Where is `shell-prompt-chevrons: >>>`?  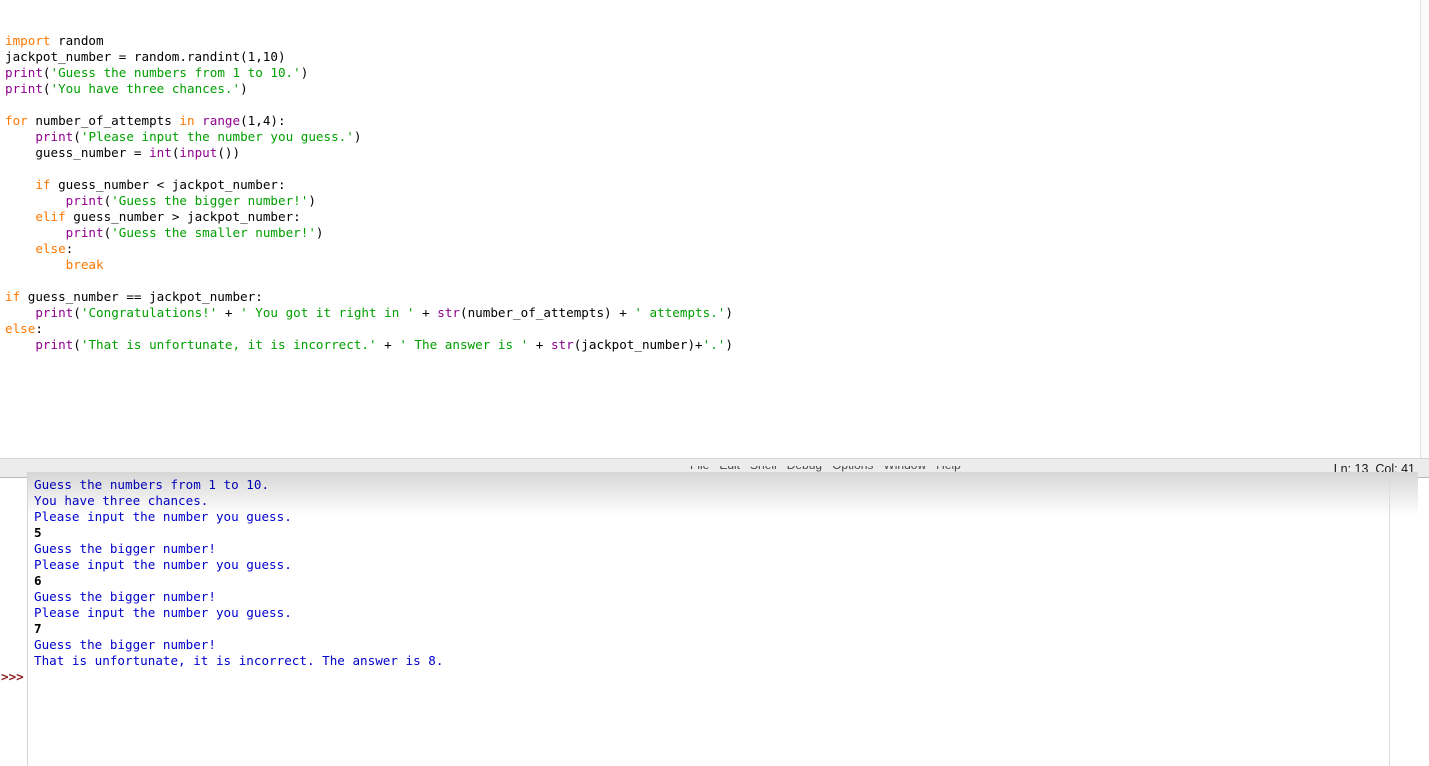
shell-prompt-chevrons: >>> is located at coordinates (12, 676).